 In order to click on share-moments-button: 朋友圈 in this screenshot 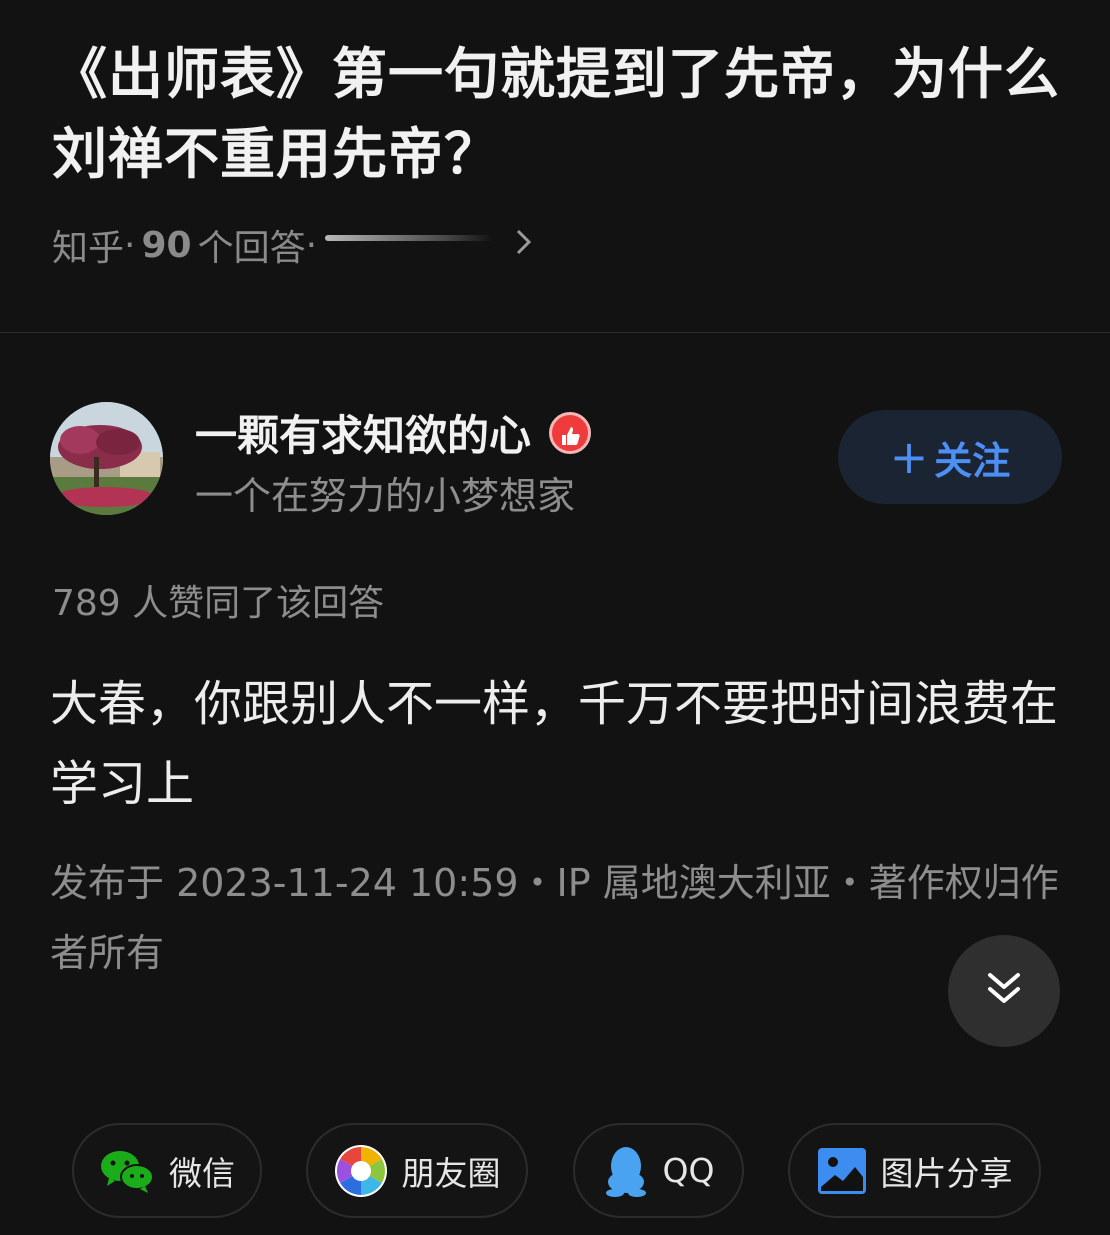, I will do `click(417, 1170)`.